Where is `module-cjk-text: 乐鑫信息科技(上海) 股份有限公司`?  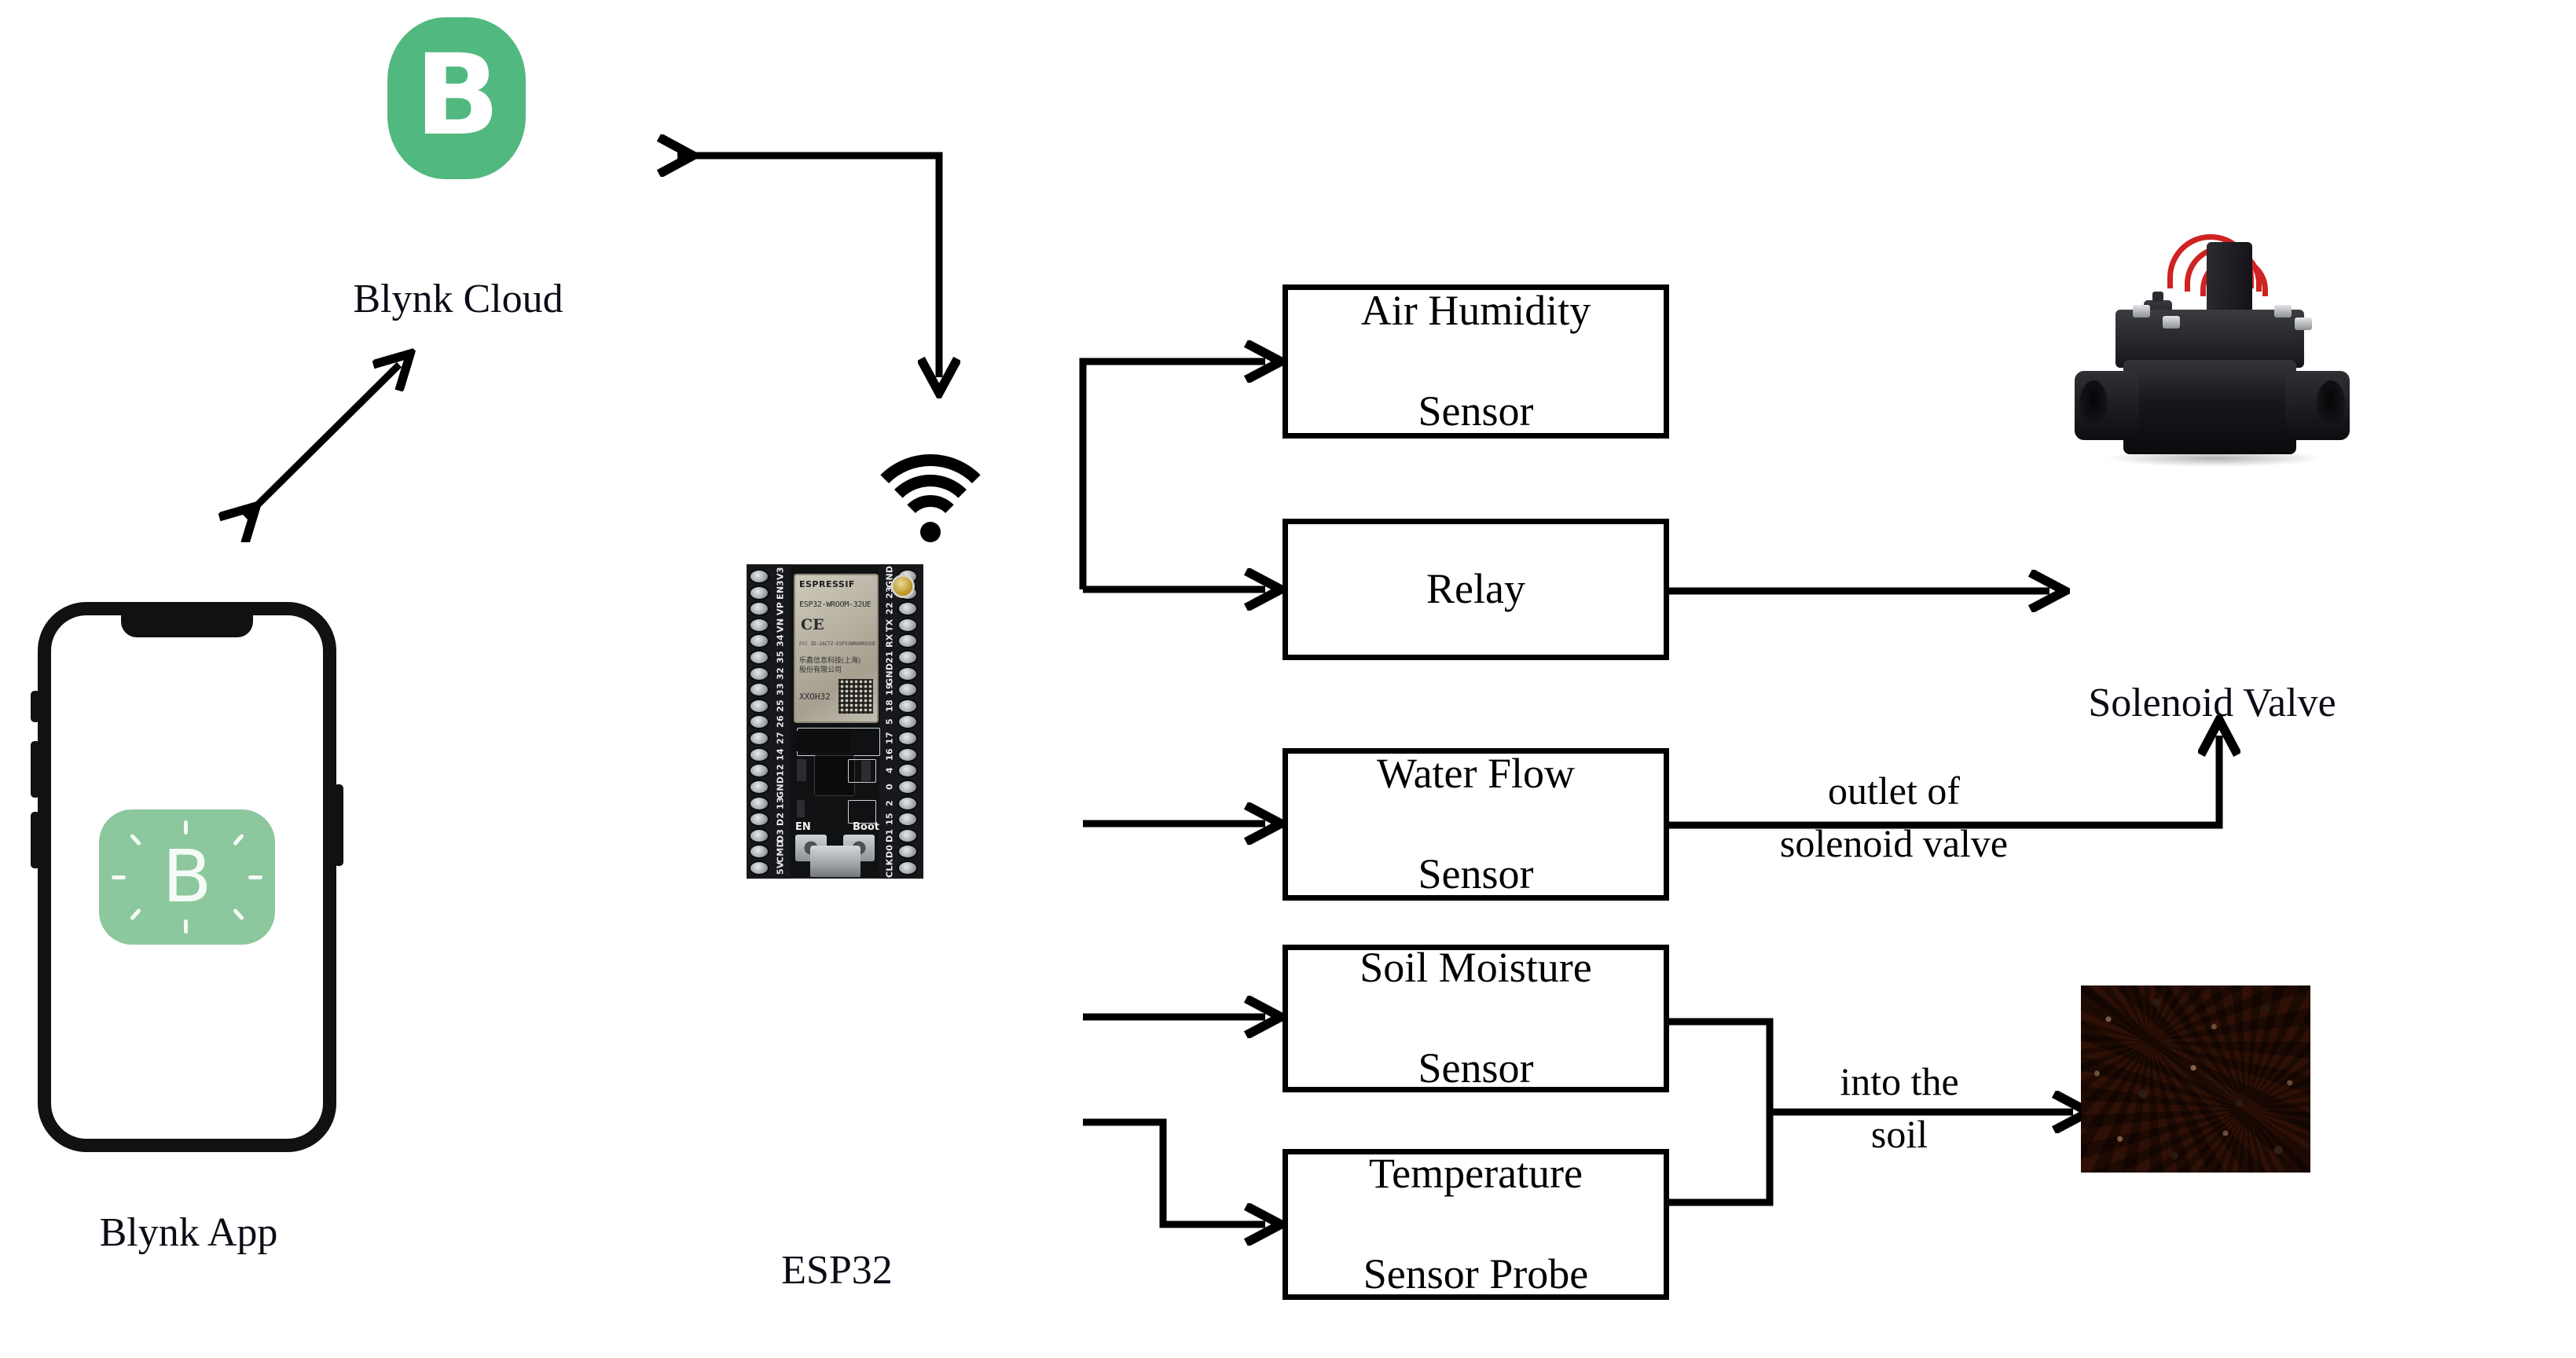 module-cjk-text: 乐鑫信息科技(上海) 股份有限公司 is located at coordinates (830, 665).